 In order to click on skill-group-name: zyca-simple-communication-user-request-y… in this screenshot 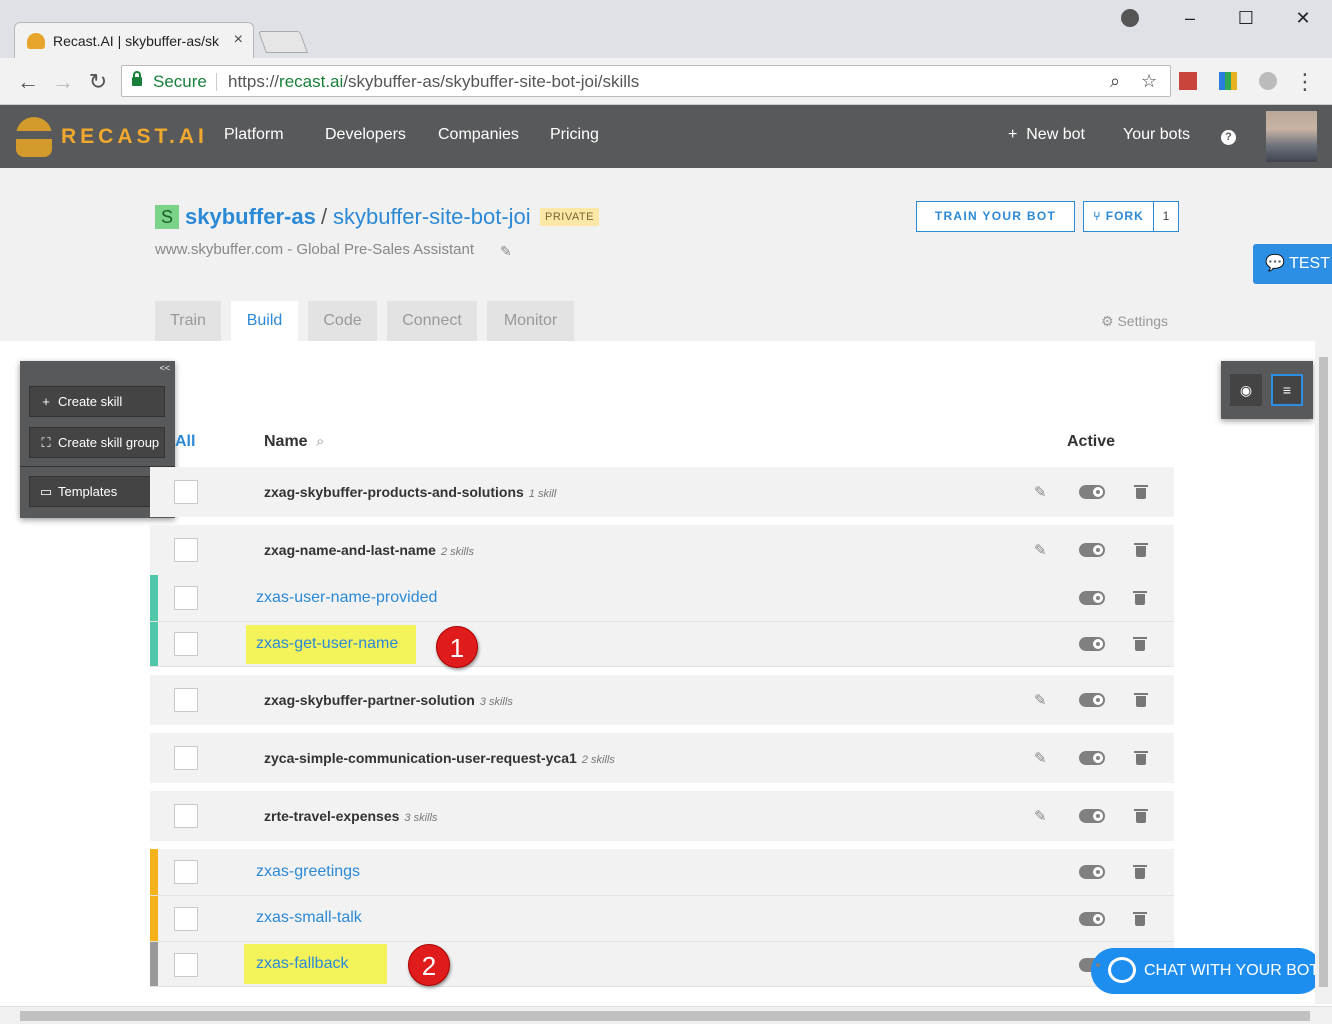, I will do `click(439, 758)`.